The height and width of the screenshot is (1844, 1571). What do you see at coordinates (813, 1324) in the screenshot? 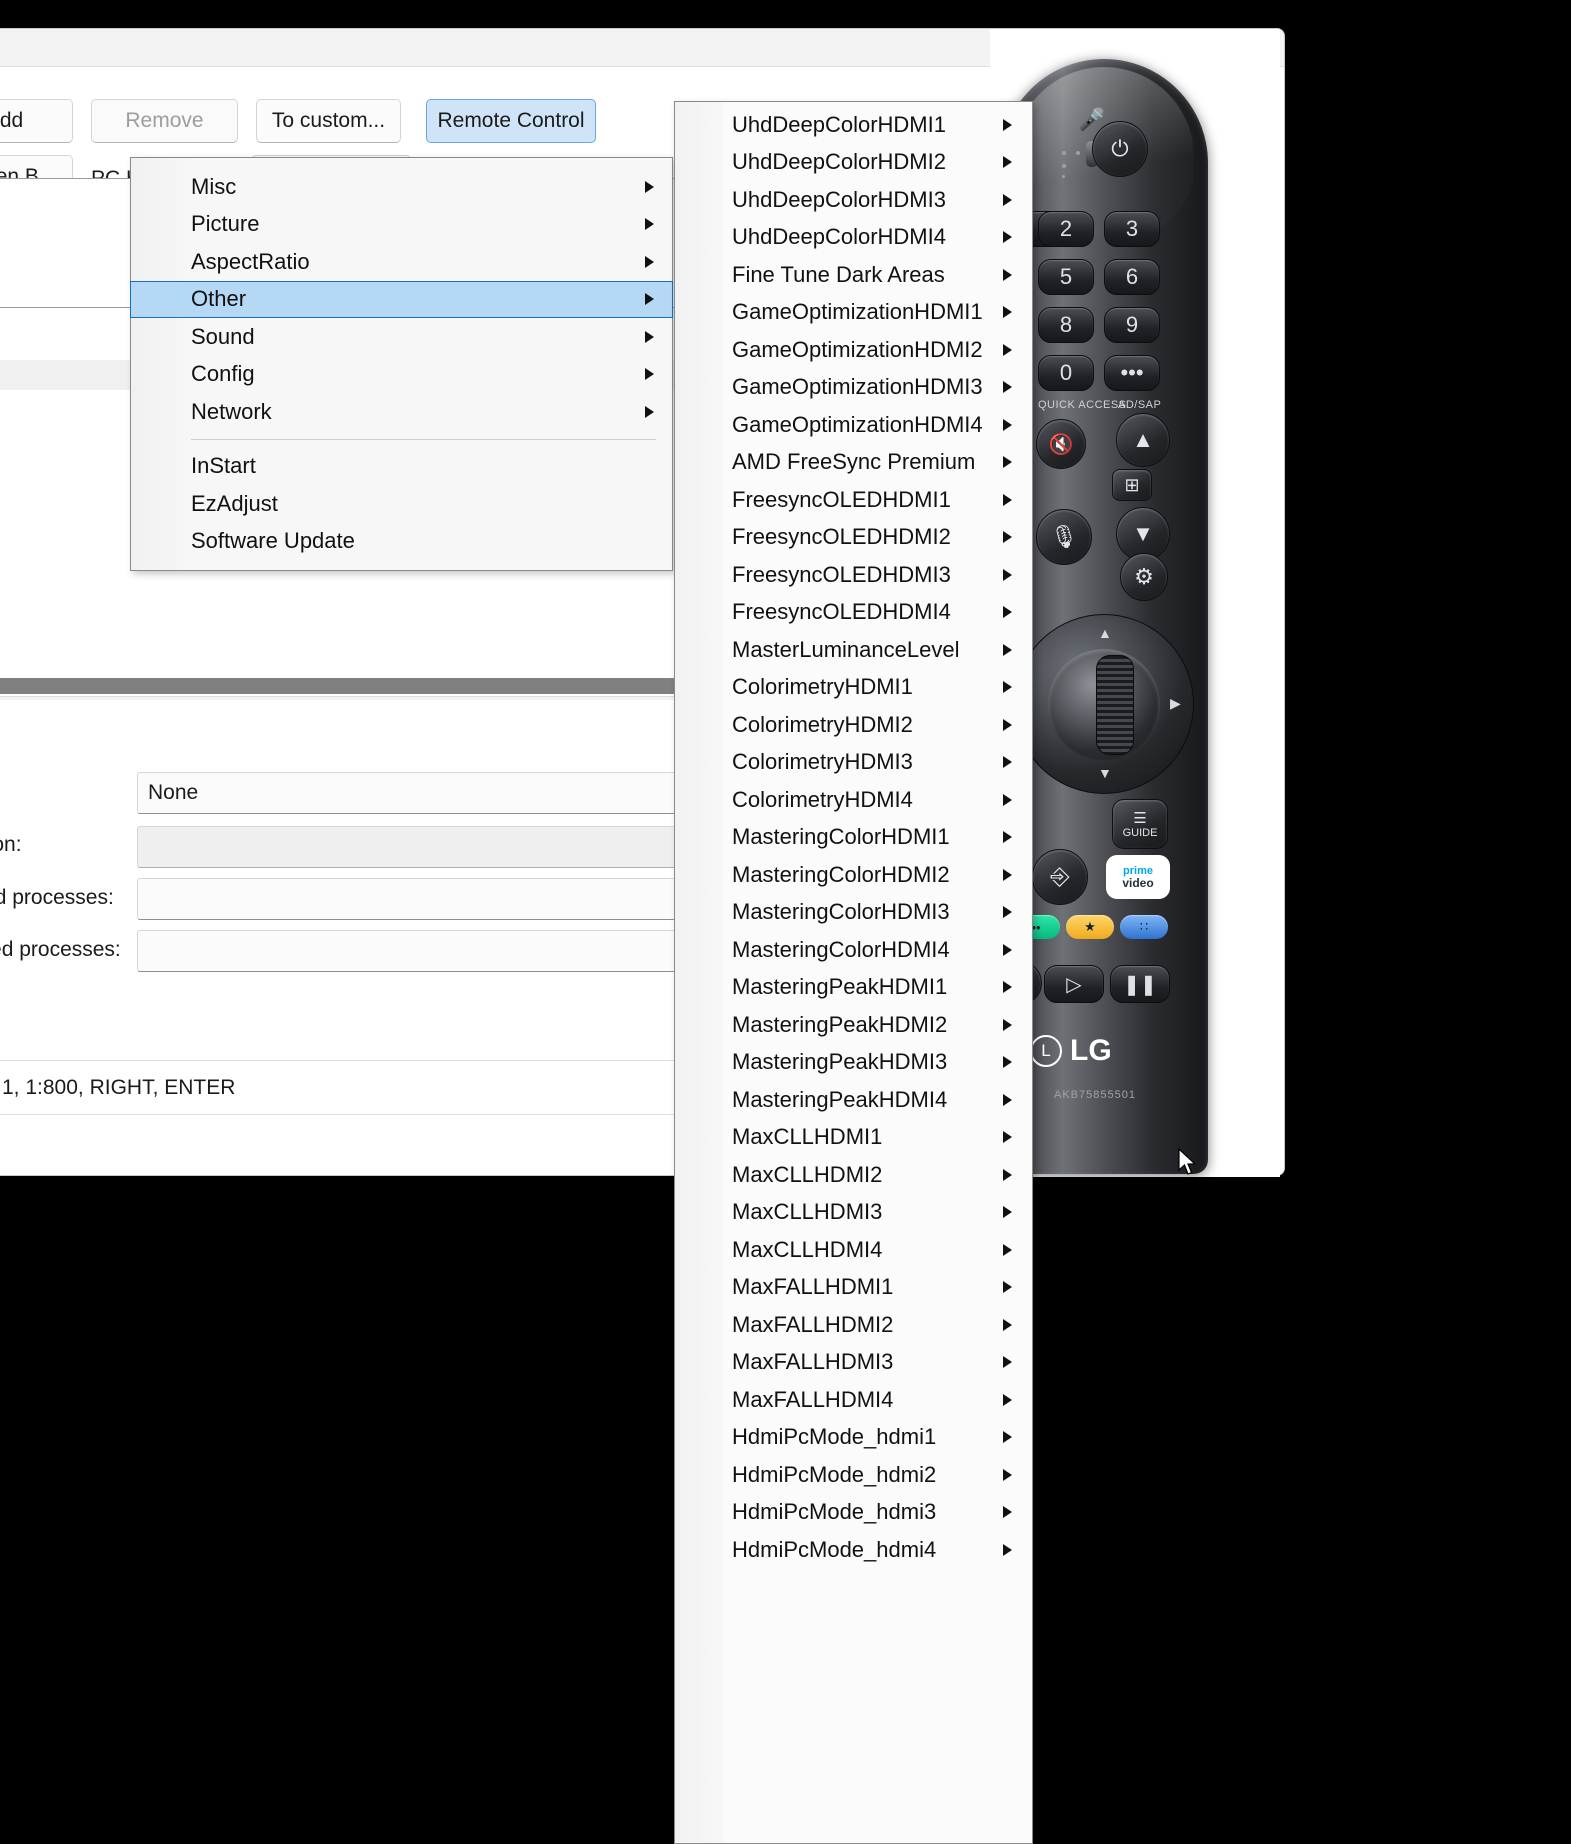
I see `submenu-item-label: MaxFALLHDMI2` at bounding box center [813, 1324].